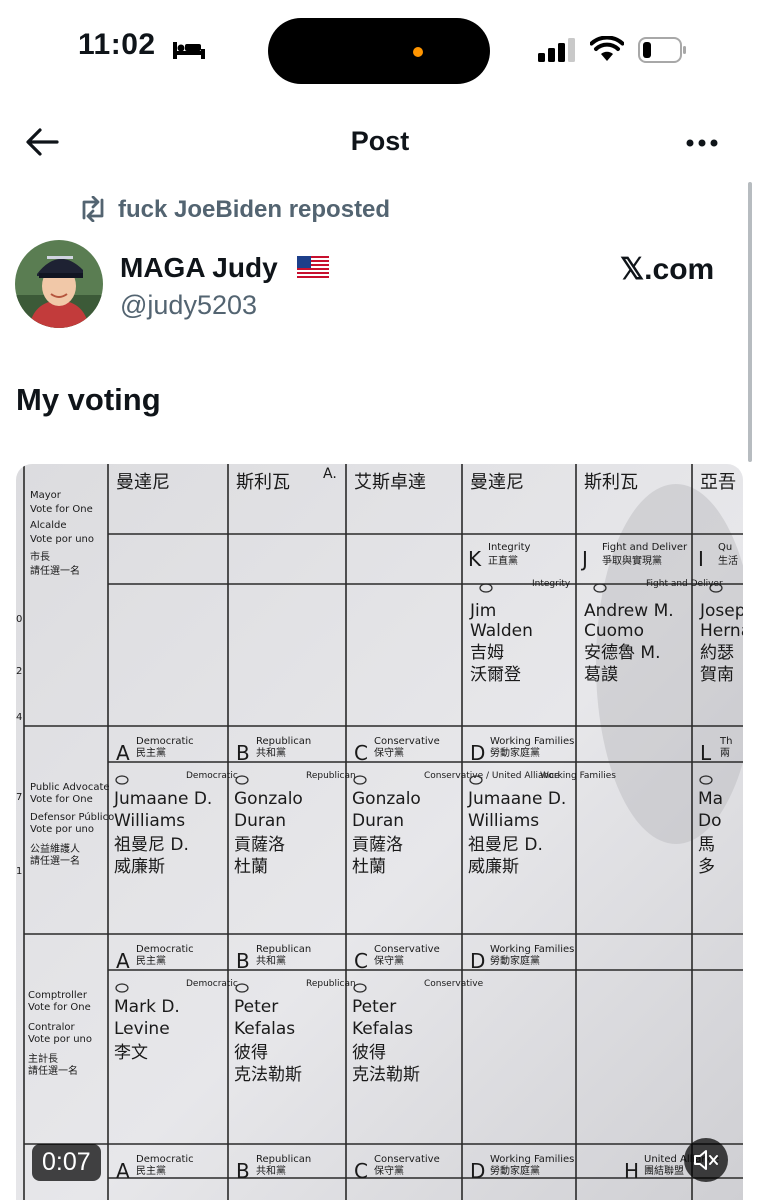  I want to click on recording-indicator, so click(418, 52).